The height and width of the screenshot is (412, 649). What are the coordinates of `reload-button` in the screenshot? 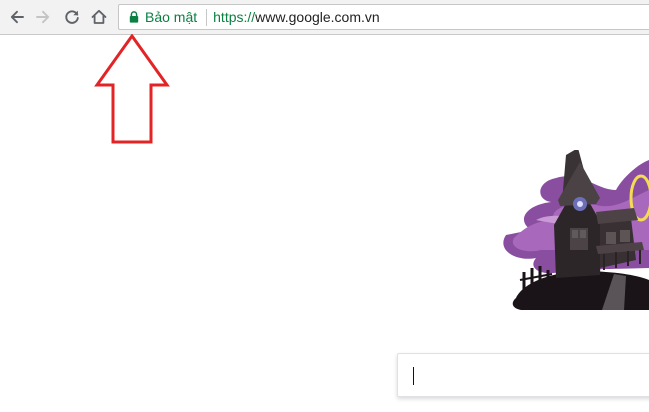 It's located at (72, 17).